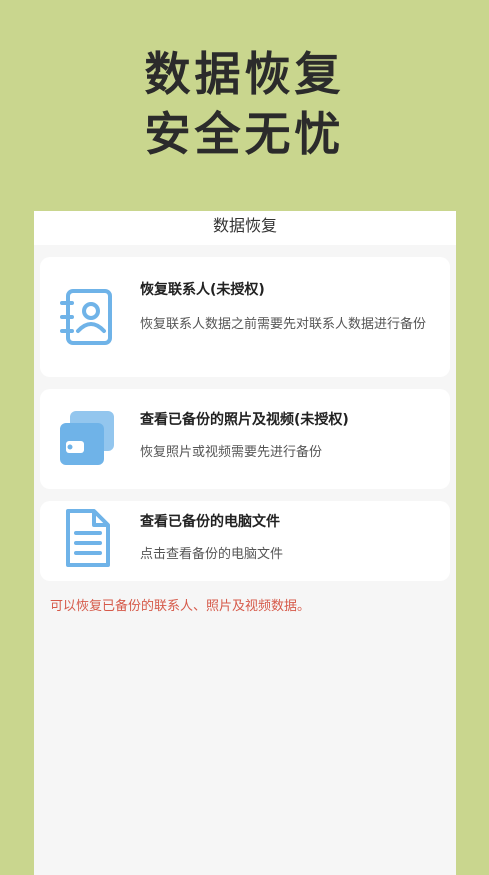  What do you see at coordinates (210, 522) in the screenshot?
I see `card-title: 查看已备份的电脑文件` at bounding box center [210, 522].